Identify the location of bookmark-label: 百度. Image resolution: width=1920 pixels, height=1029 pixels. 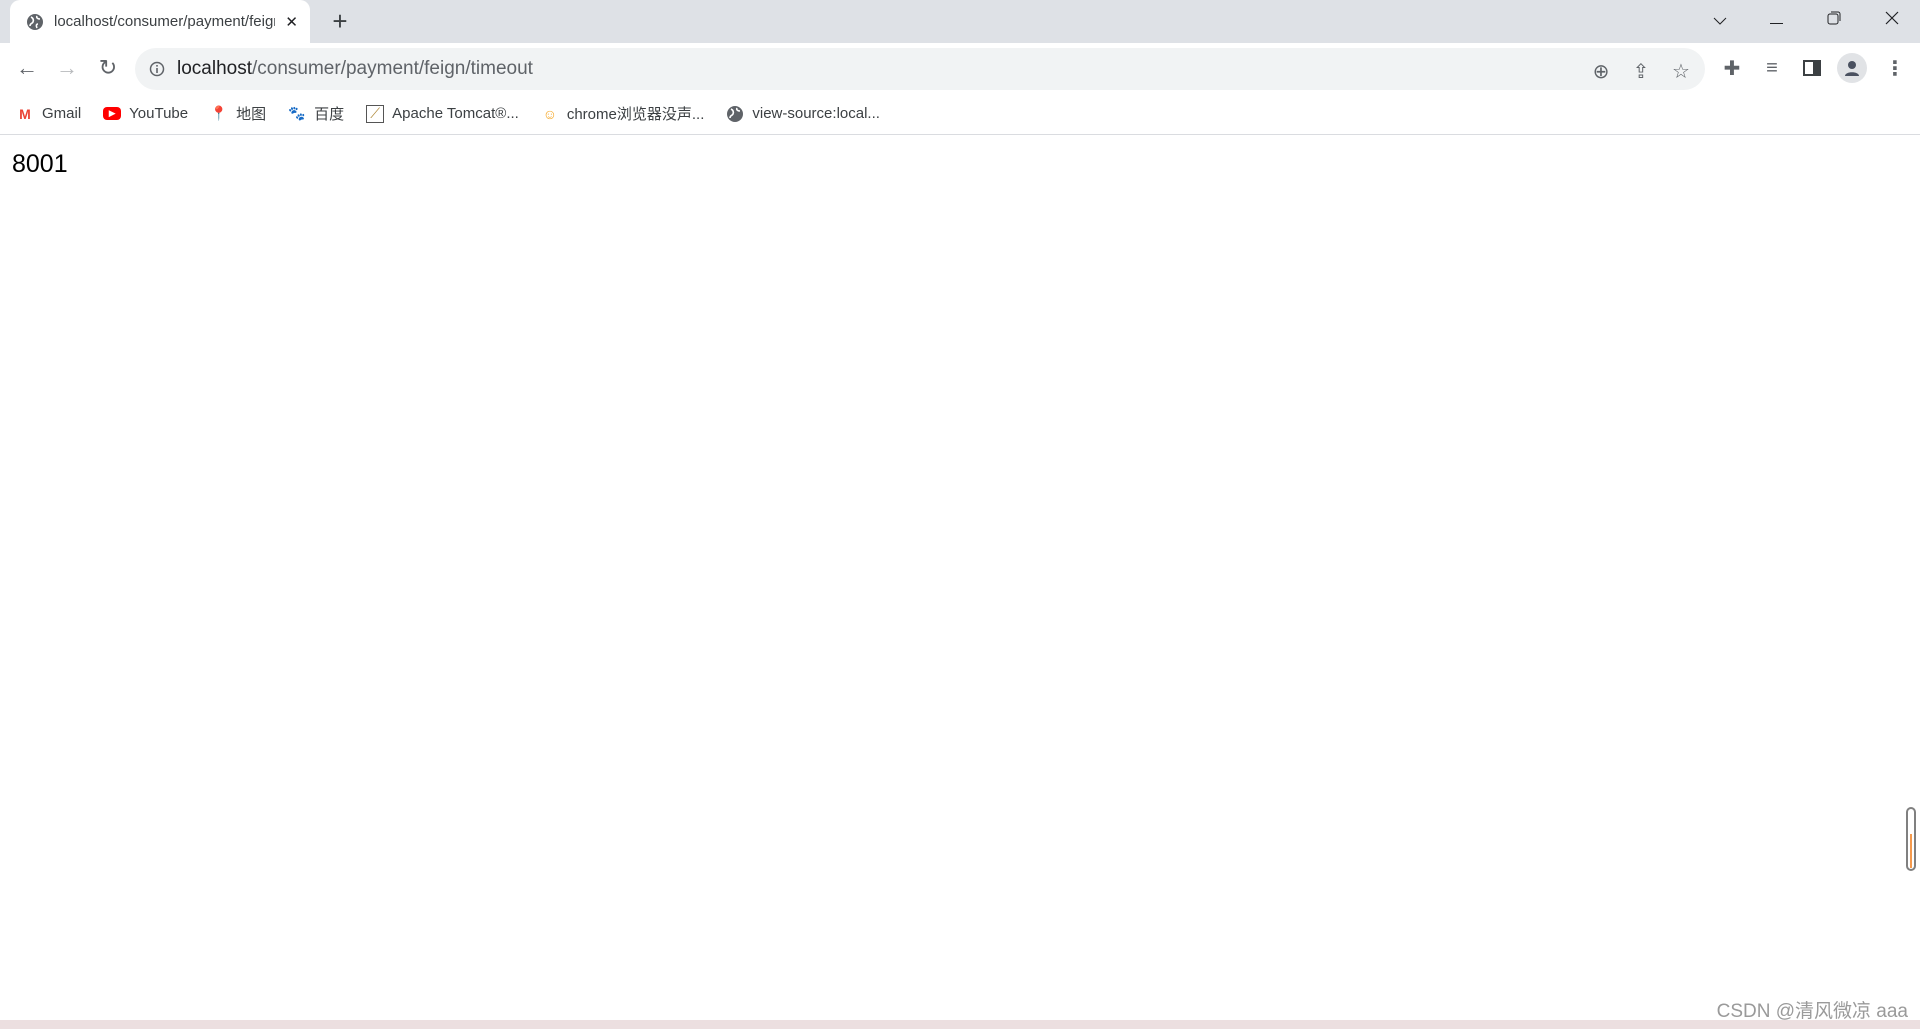
(329, 114).